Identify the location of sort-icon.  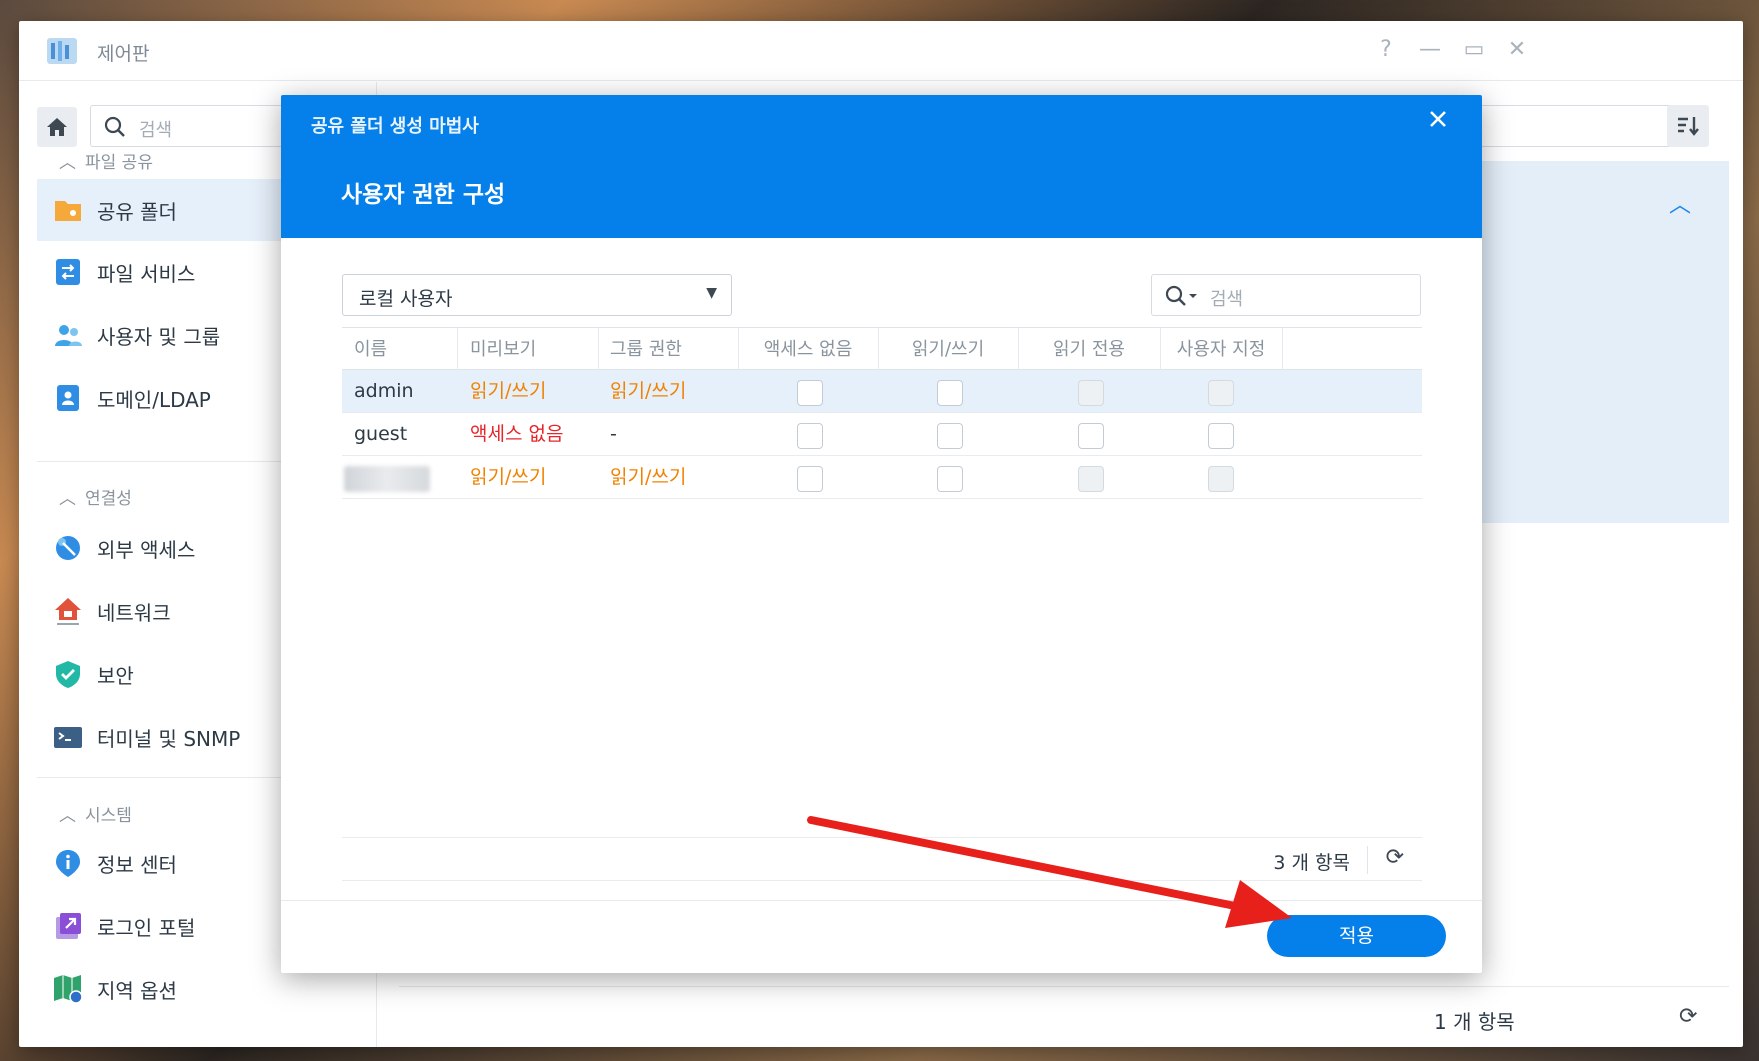
(1688, 126).